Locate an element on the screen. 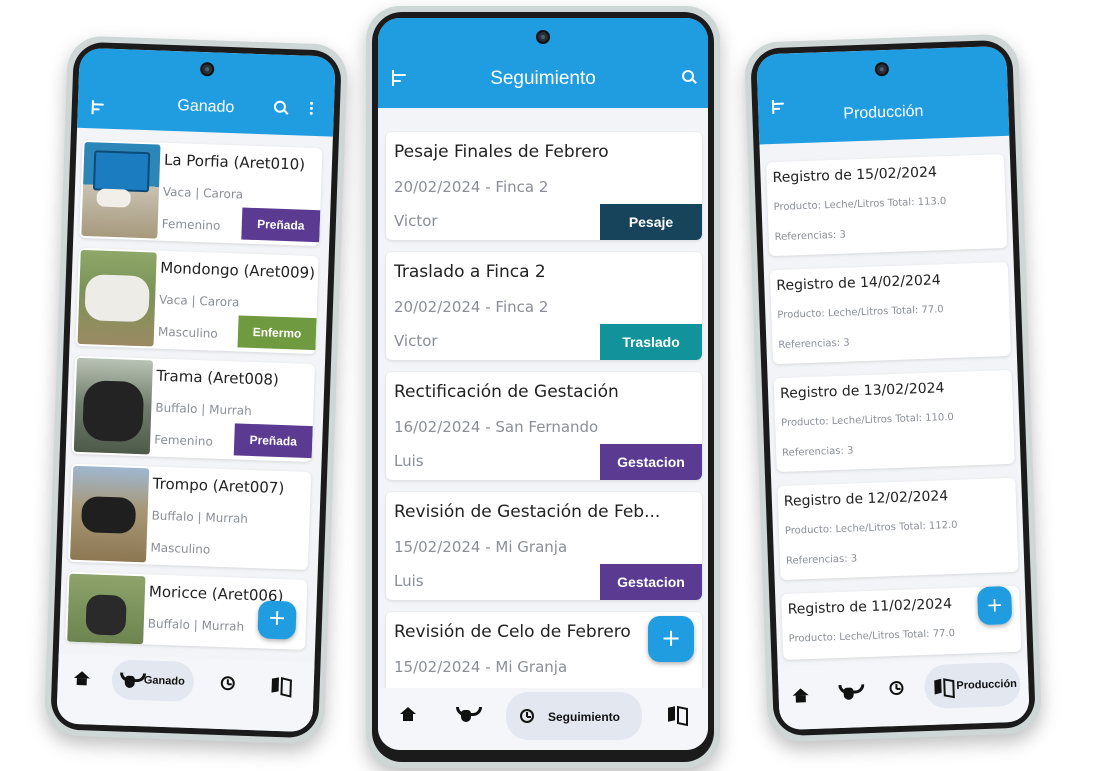 The image size is (1102, 771). status-badge: Preñada is located at coordinates (281, 225).